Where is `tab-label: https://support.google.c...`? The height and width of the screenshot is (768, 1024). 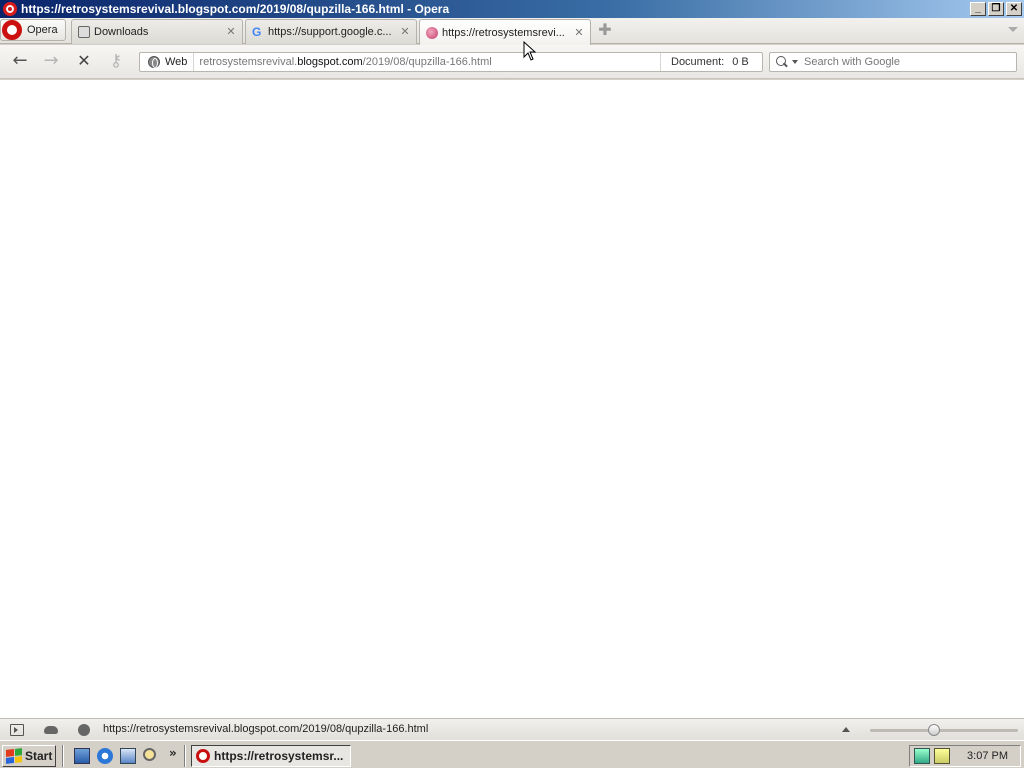 tab-label: https://support.google.c... is located at coordinates (330, 32).